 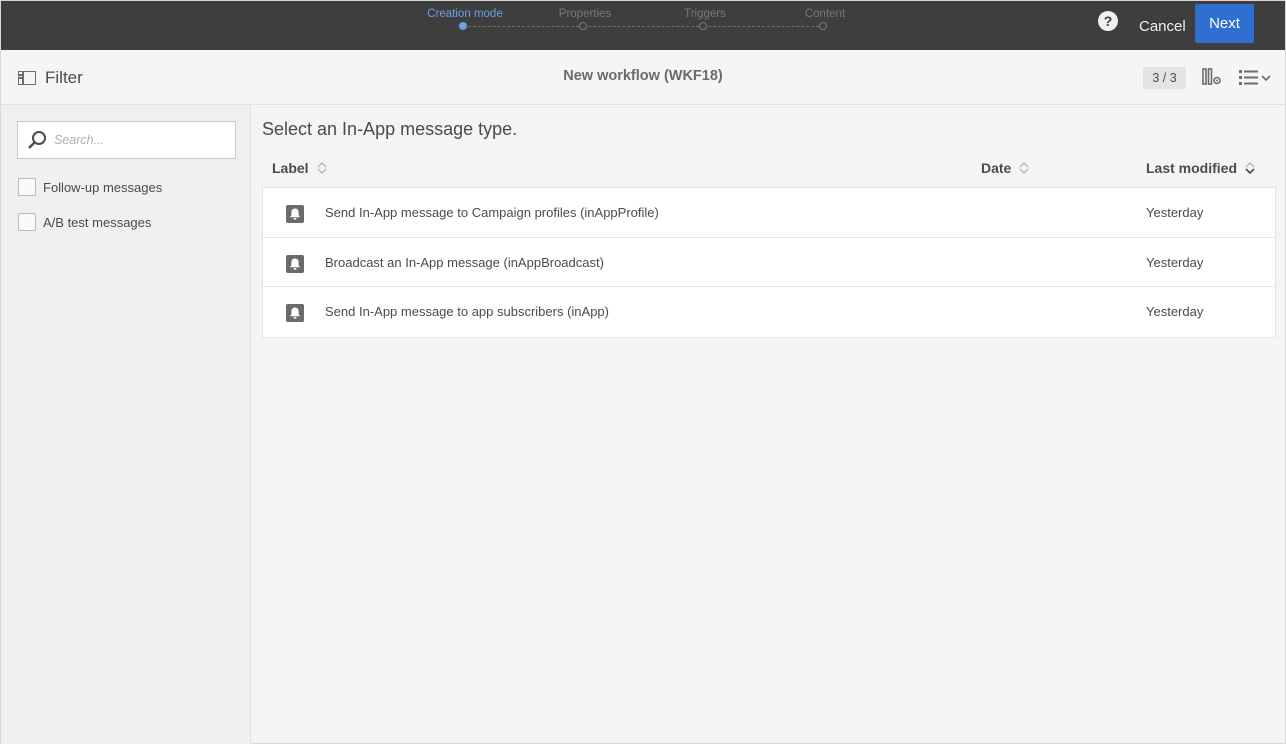 What do you see at coordinates (769, 169) in the screenshot?
I see `table-header: Label Date Last modified` at bounding box center [769, 169].